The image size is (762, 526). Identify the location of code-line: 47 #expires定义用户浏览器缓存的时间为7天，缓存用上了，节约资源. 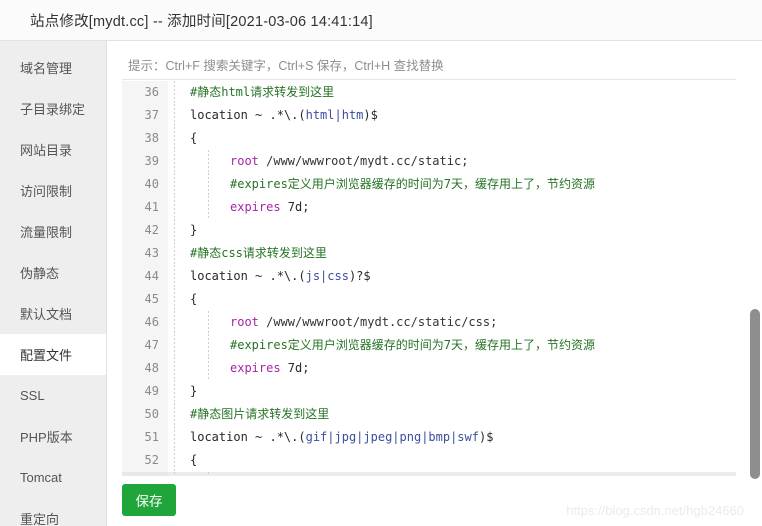
(429, 345).